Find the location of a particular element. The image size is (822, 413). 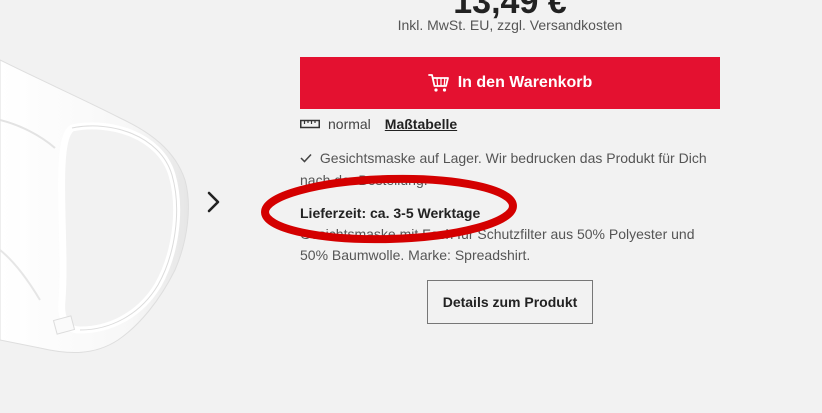

cart-icon is located at coordinates (438, 83).